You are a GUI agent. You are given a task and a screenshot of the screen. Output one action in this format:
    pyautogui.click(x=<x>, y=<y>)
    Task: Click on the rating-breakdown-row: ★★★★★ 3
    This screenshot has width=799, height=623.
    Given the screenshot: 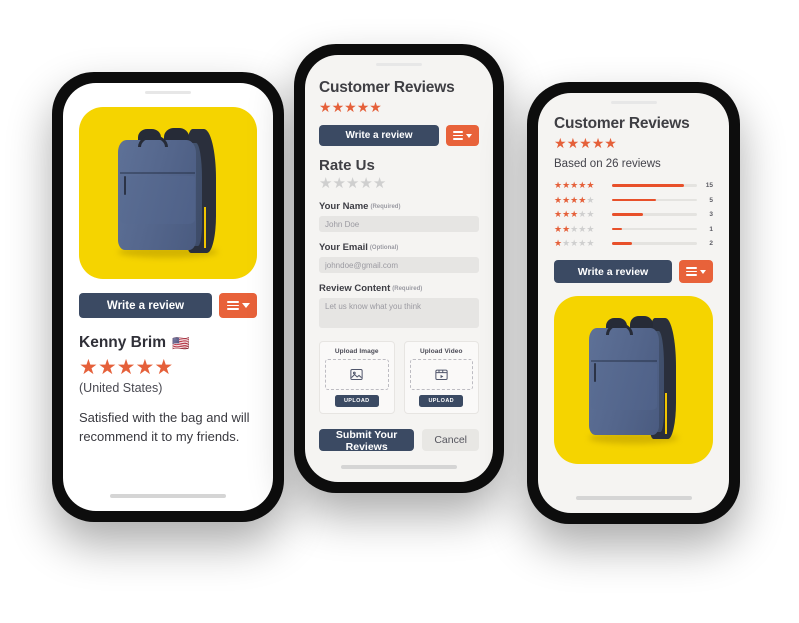 What is the action you would take?
    pyautogui.click(x=633, y=214)
    